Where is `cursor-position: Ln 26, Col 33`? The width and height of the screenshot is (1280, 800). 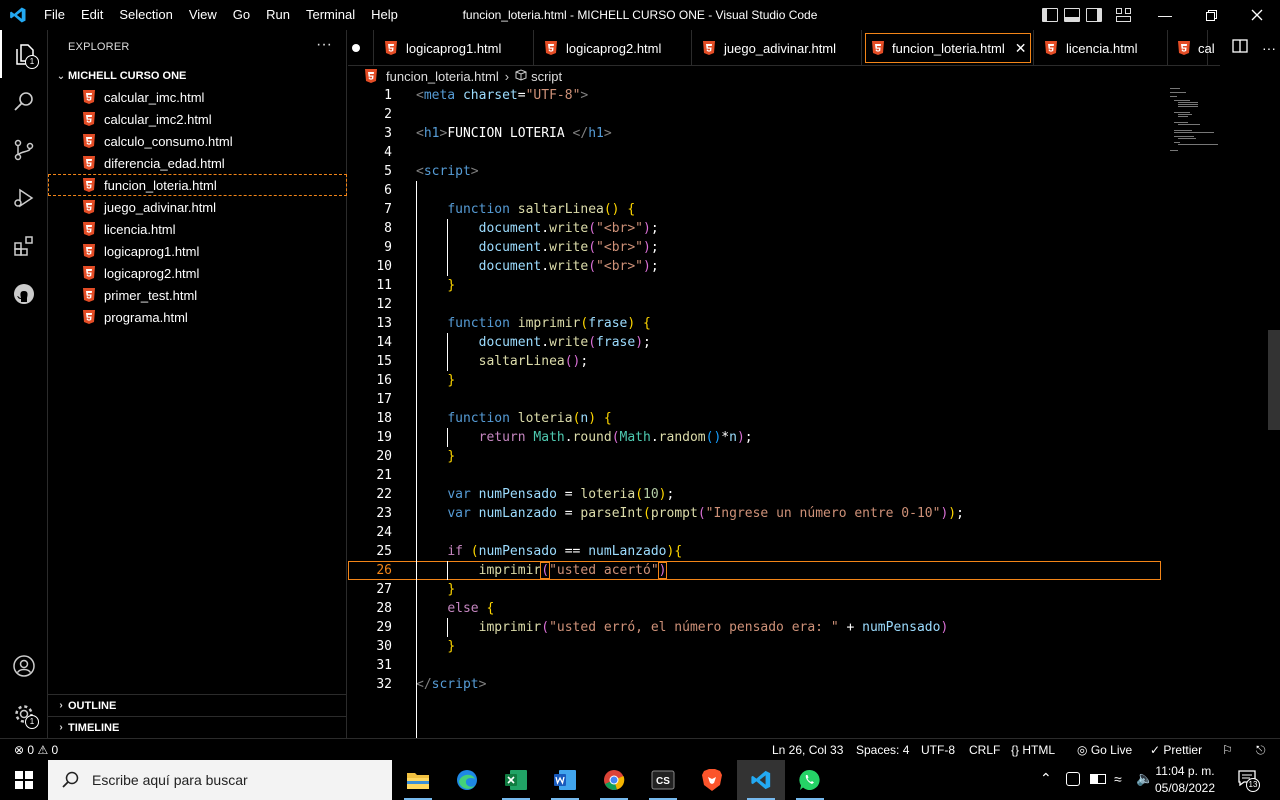 cursor-position: Ln 26, Col 33 is located at coordinates (807, 750).